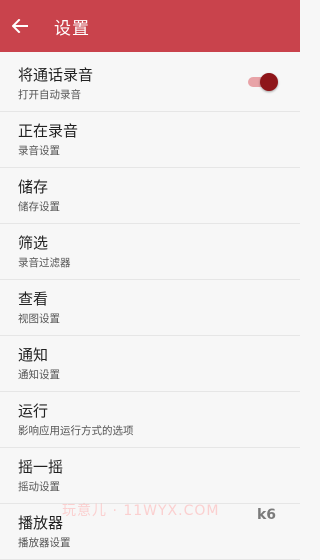  Describe the element at coordinates (33, 243) in the screenshot. I see `setting-item-title: 筛选` at that location.